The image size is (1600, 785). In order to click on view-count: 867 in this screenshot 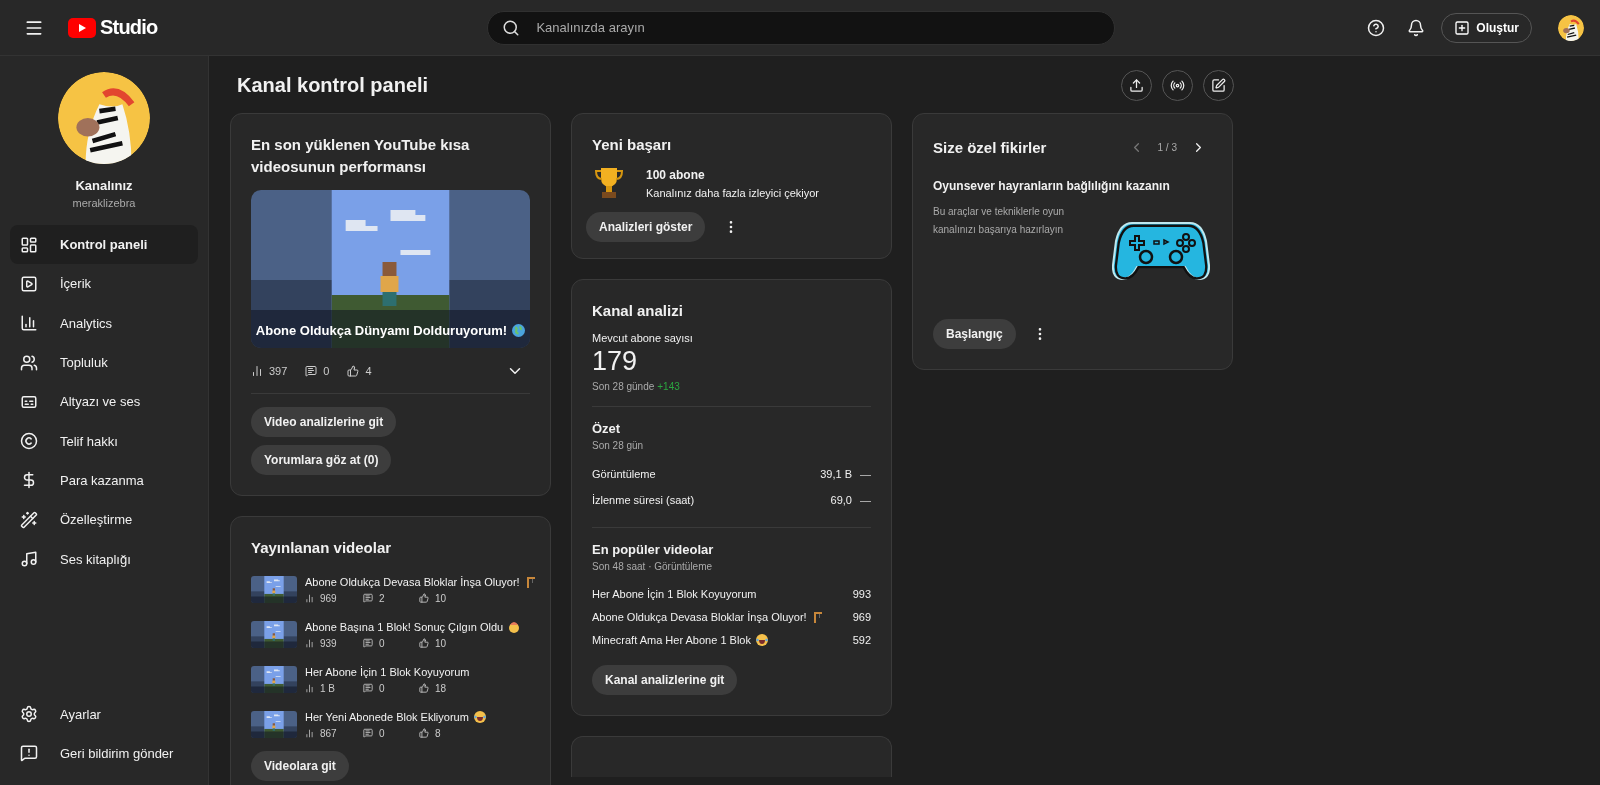, I will do `click(328, 733)`.